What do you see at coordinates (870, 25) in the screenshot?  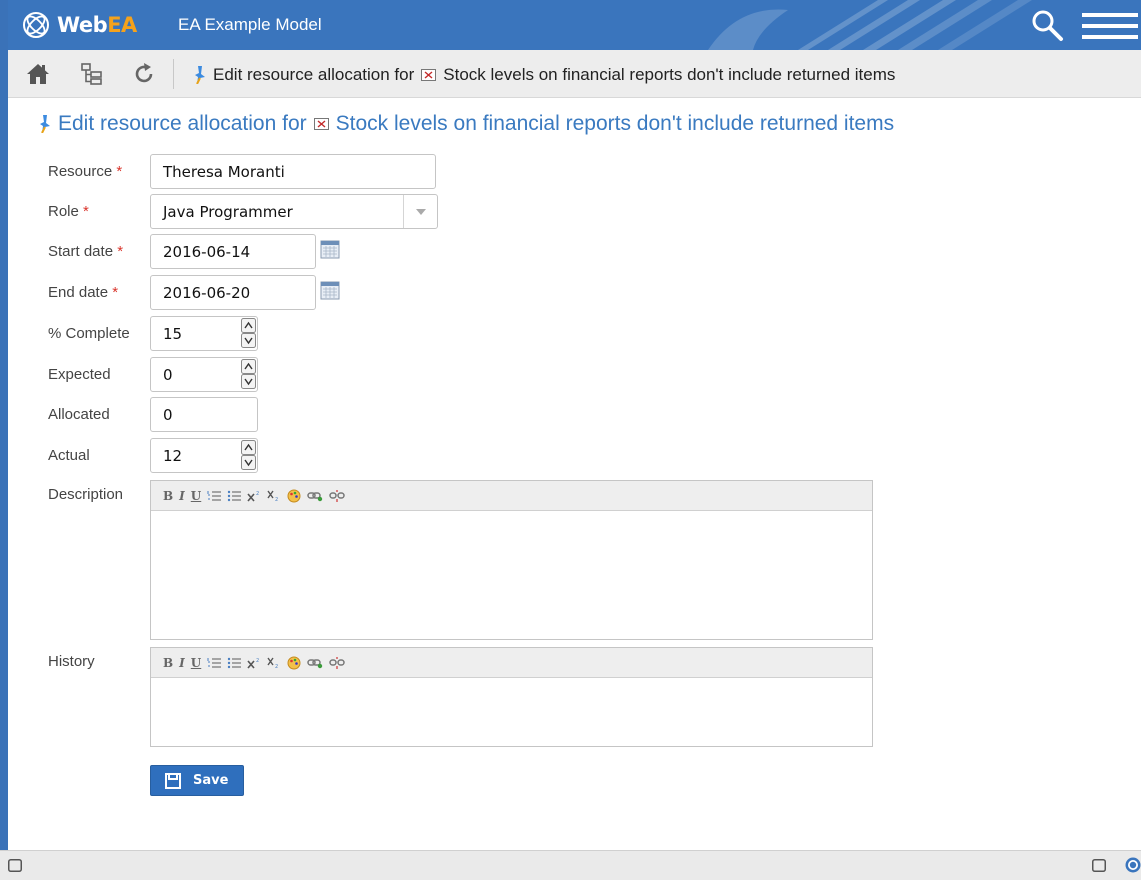 I see `header-decoration` at bounding box center [870, 25].